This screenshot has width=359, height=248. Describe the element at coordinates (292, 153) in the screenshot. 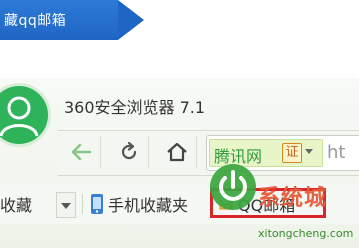

I see `certificate-badge: 证` at that location.